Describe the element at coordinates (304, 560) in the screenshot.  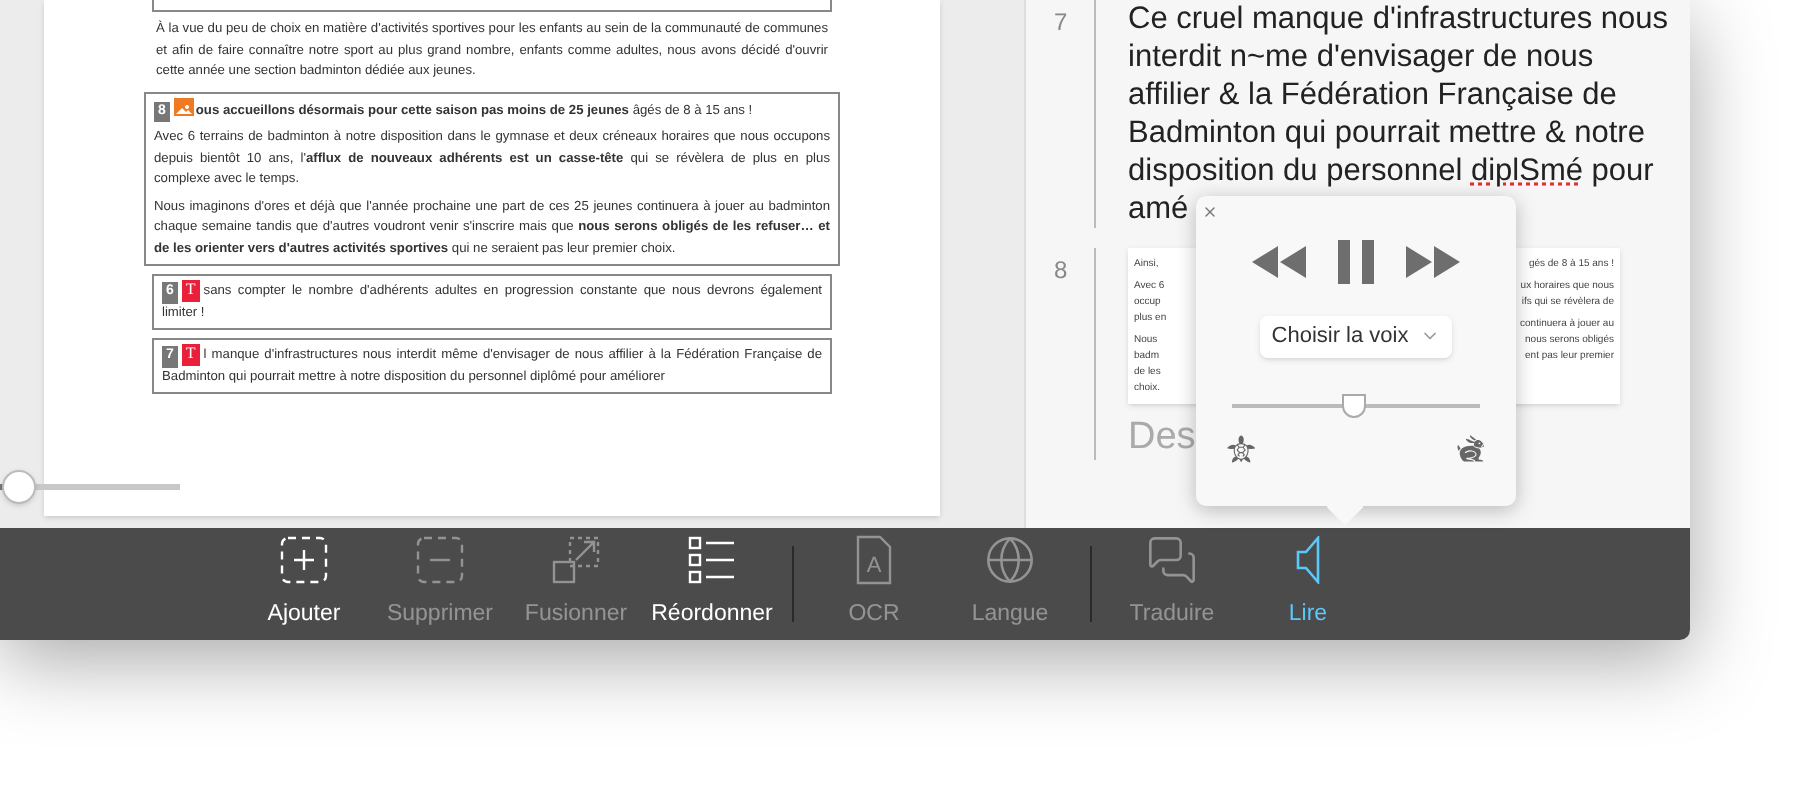
I see `add-icon` at that location.